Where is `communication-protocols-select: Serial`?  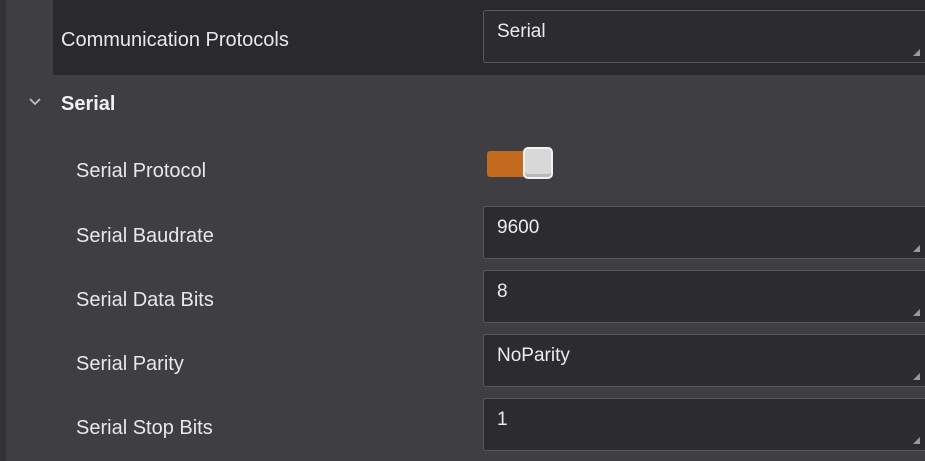 communication-protocols-select: Serial is located at coordinates (704, 36).